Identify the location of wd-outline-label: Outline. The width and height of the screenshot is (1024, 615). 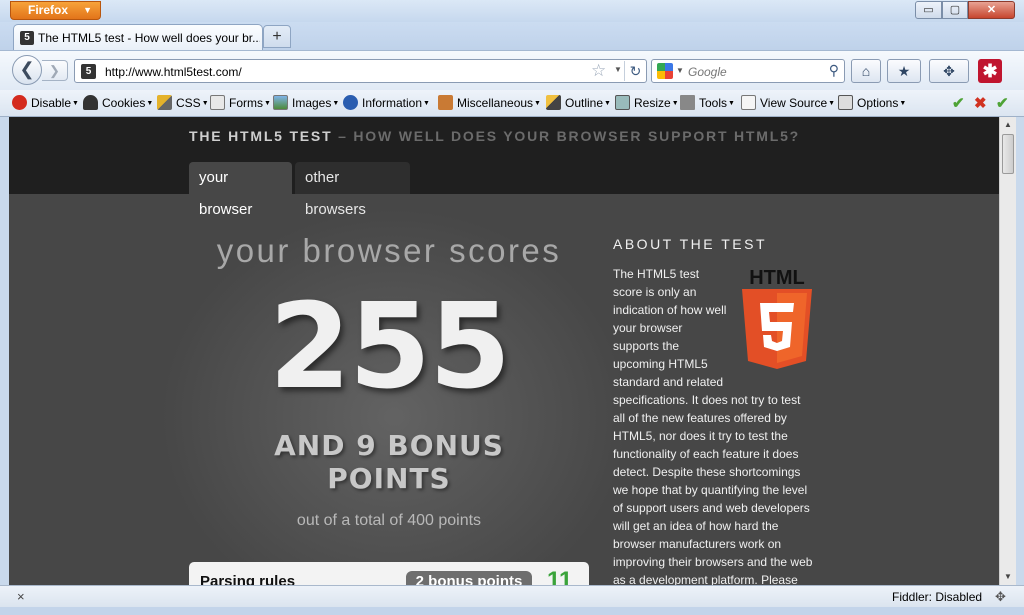
(584, 103).